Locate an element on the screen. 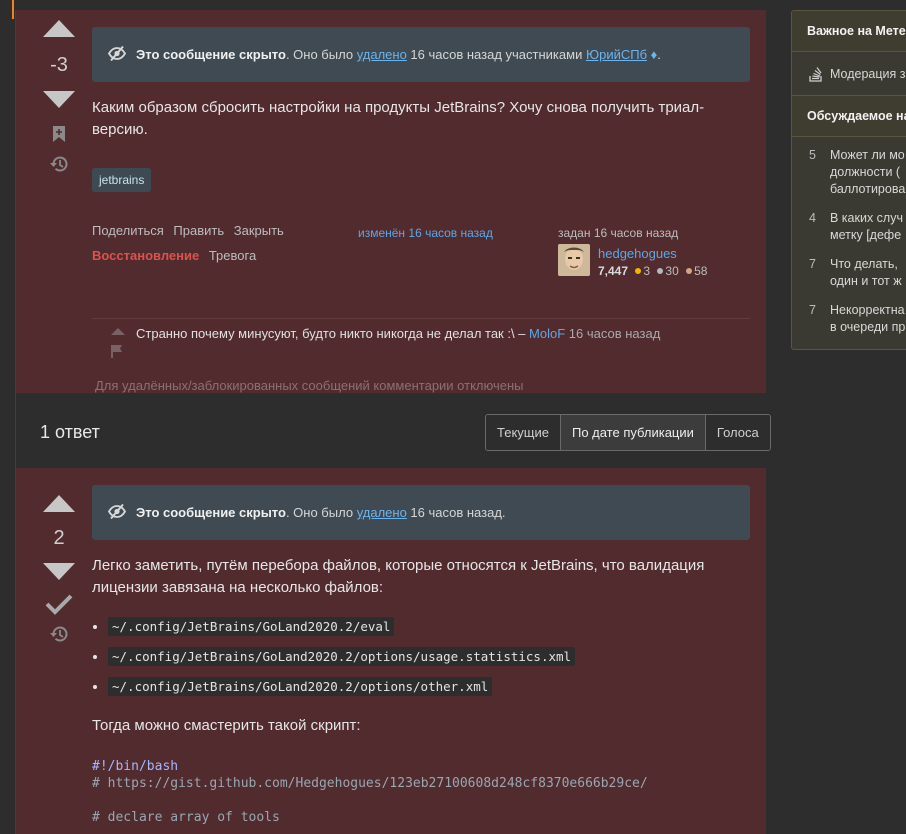 This screenshot has height=834, width=906. answer-notice-text: . Оно было is located at coordinates (321, 512).